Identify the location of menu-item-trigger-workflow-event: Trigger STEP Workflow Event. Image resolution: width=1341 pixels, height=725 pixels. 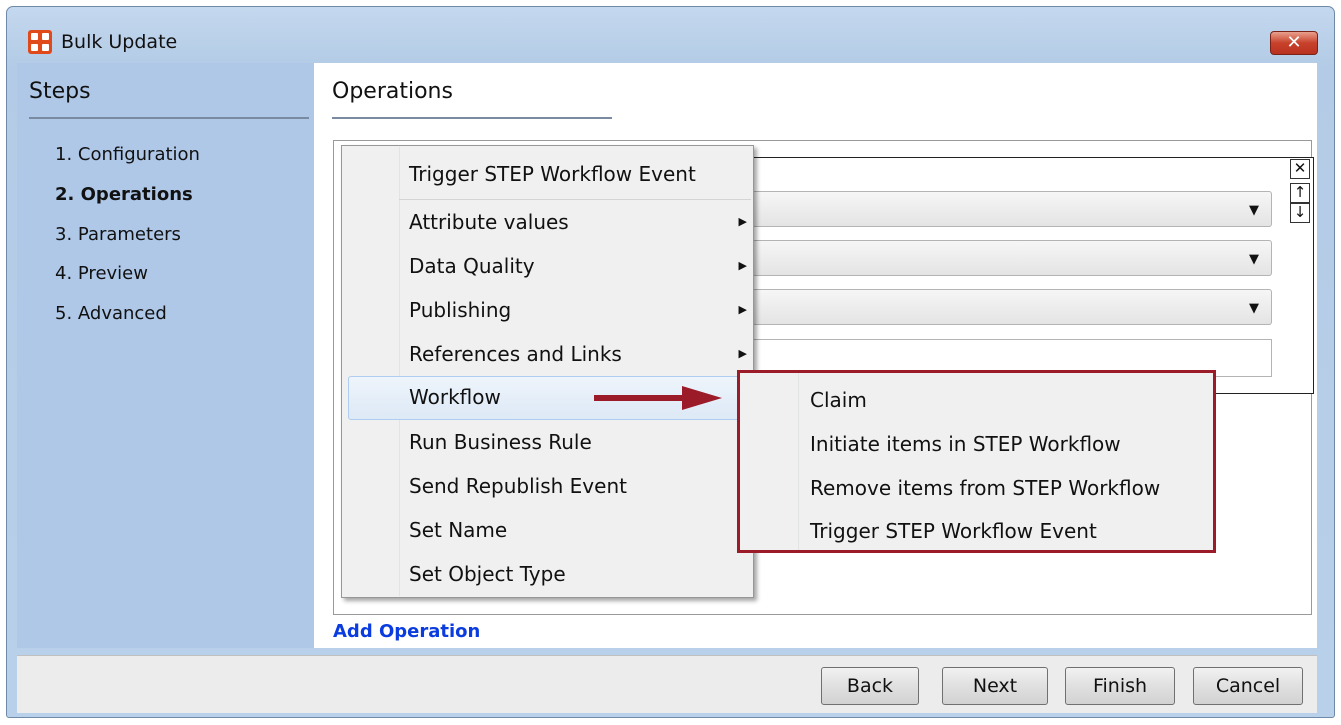
(547, 175).